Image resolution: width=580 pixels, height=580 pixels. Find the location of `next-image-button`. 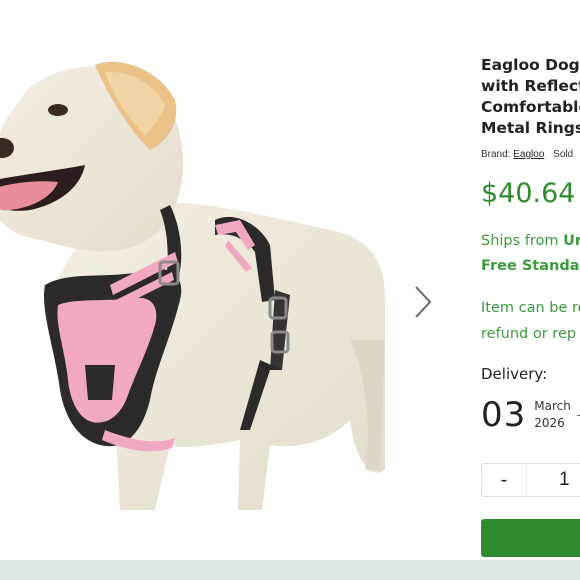

next-image-button is located at coordinates (423, 302).